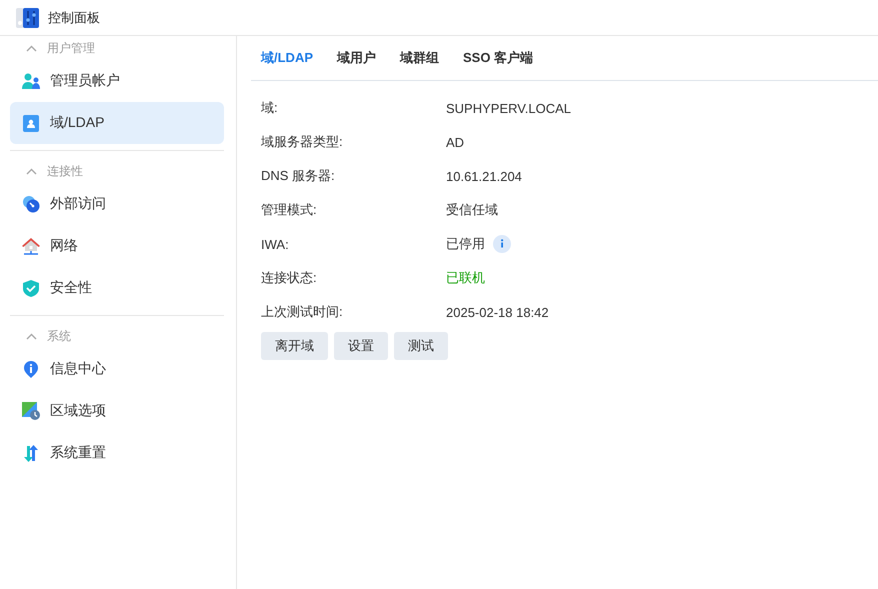 This screenshot has width=878, height=589. What do you see at coordinates (455, 142) in the screenshot?
I see `field-value: AD` at bounding box center [455, 142].